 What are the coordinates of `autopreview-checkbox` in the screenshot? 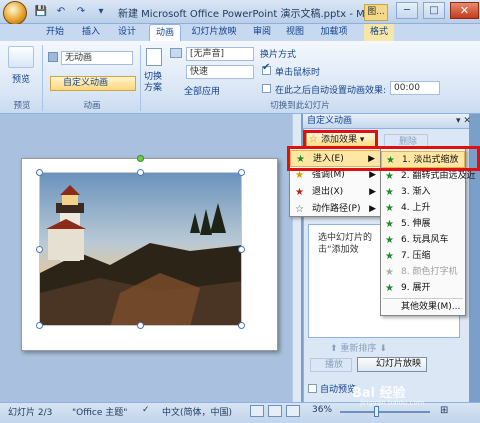 It's located at (312, 388).